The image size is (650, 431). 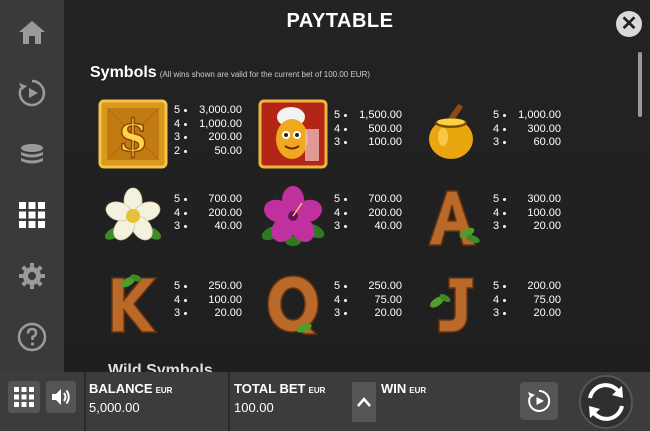 I want to click on dollar-symbol-icon: $, so click(x=133, y=134).